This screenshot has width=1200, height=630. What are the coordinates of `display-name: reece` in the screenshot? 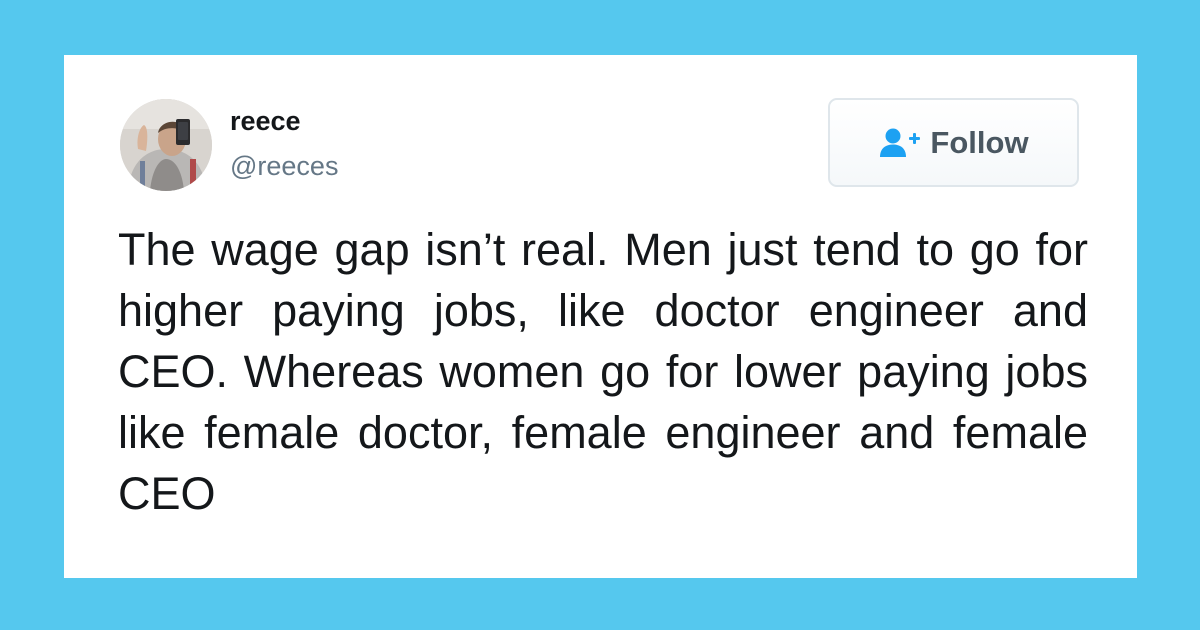 It's located at (265, 121).